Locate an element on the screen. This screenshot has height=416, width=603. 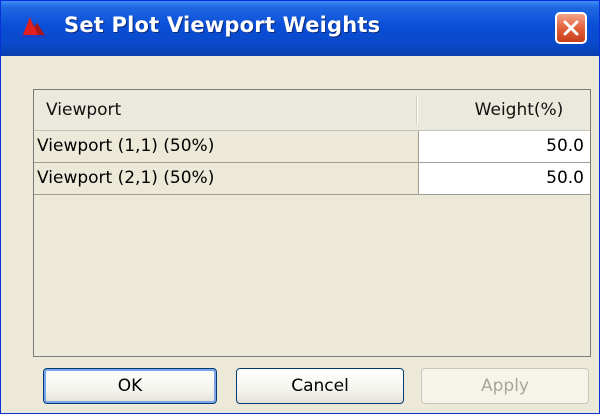
viewport-cell: Viewport (2,1) (50%) is located at coordinates (226, 178).